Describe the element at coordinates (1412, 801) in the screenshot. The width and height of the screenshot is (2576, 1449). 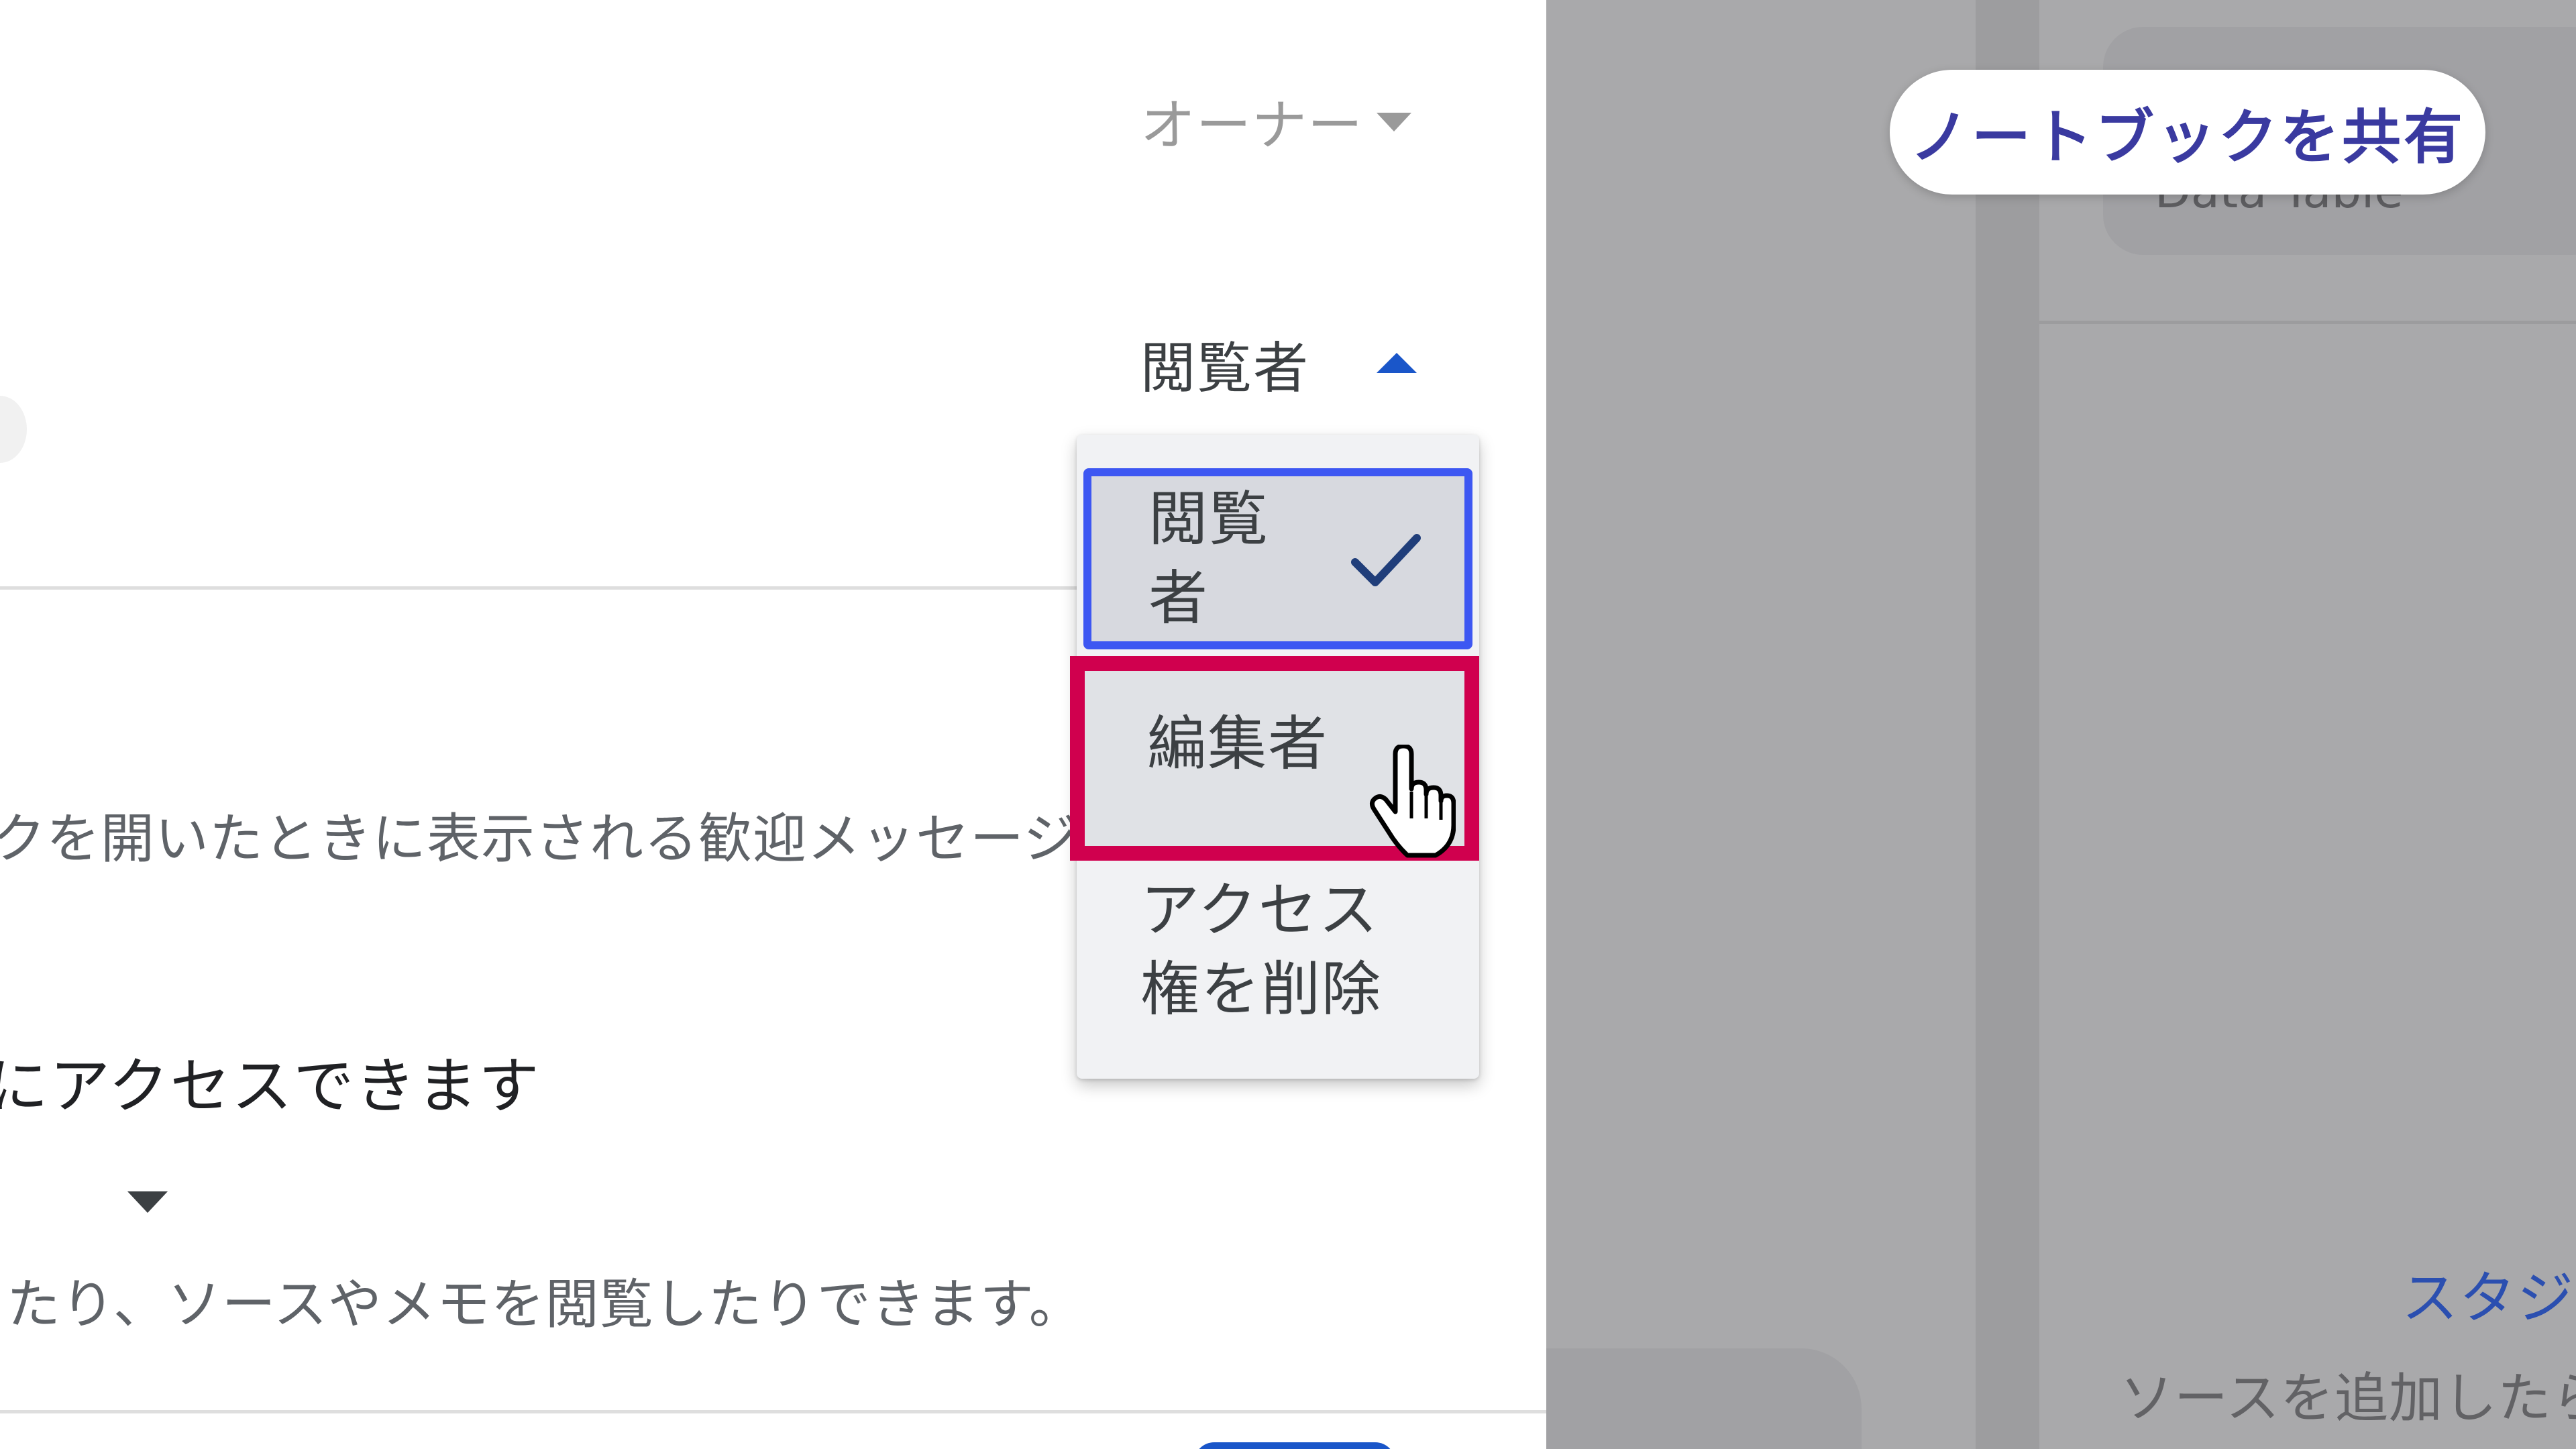
I see `hand-pointer-icon` at that location.